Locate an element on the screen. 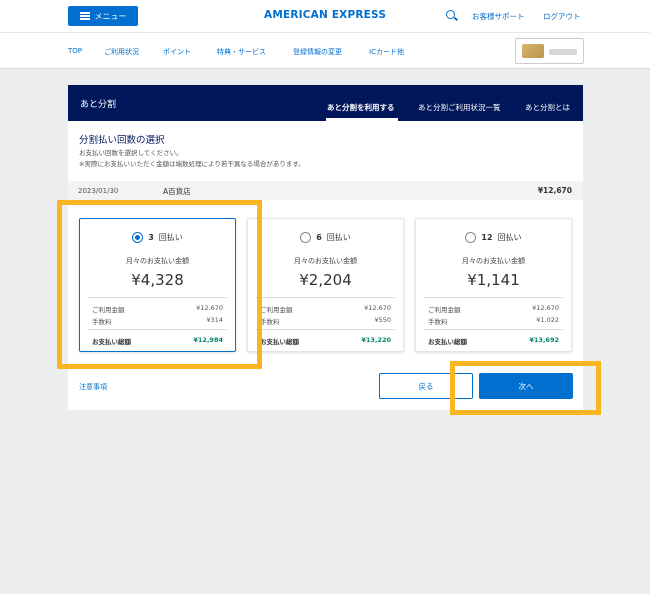 This screenshot has height=594, width=650. card-image is located at coordinates (533, 51).